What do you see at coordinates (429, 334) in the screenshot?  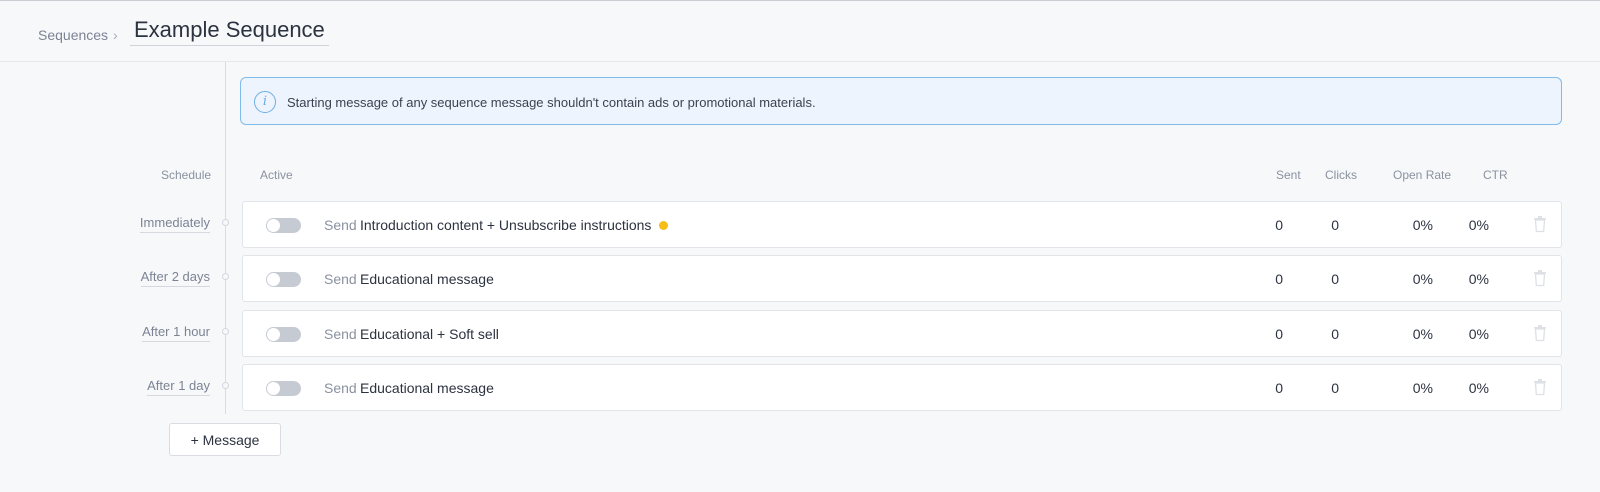 I see `message-name-link: Educational + Soft sell` at bounding box center [429, 334].